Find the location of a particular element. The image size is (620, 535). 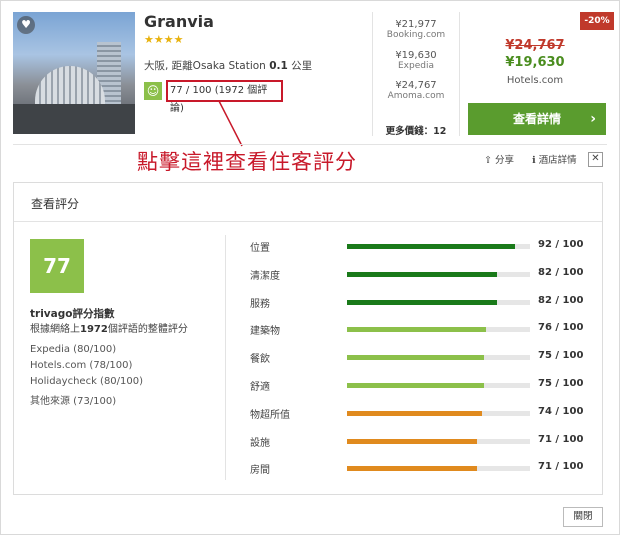

offer-site: Expedia is located at coordinates (416, 66).